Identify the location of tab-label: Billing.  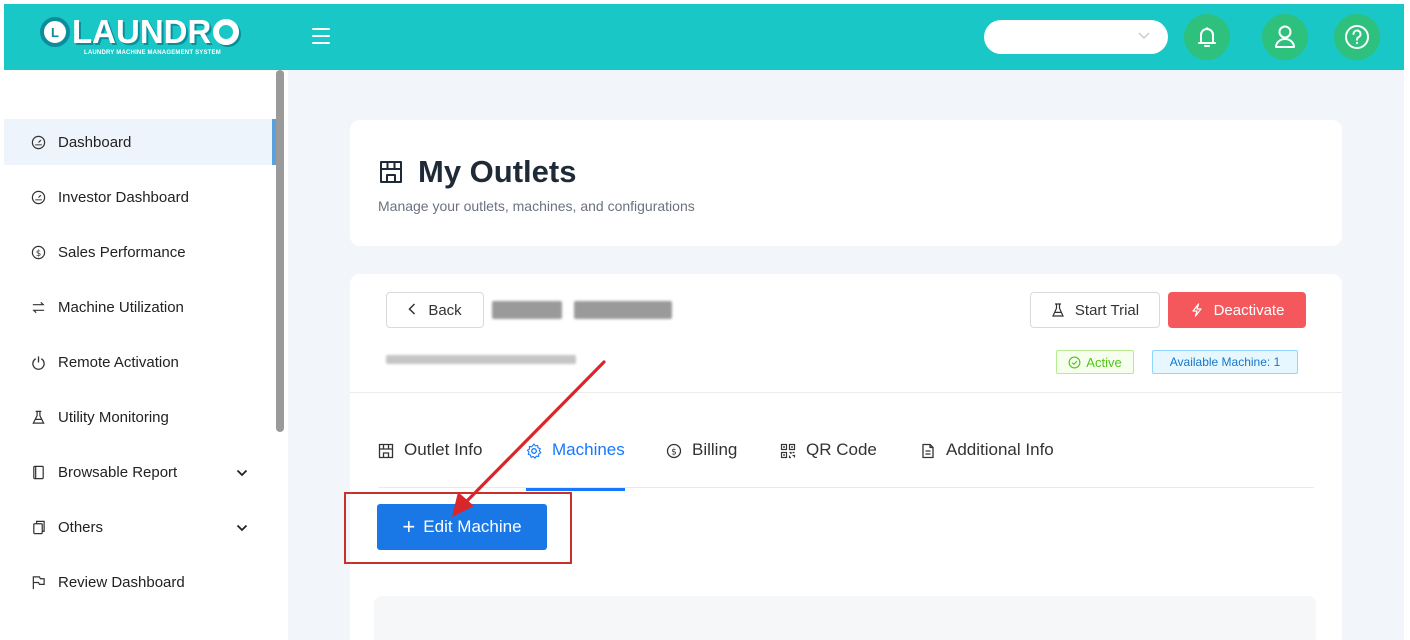
(715, 449).